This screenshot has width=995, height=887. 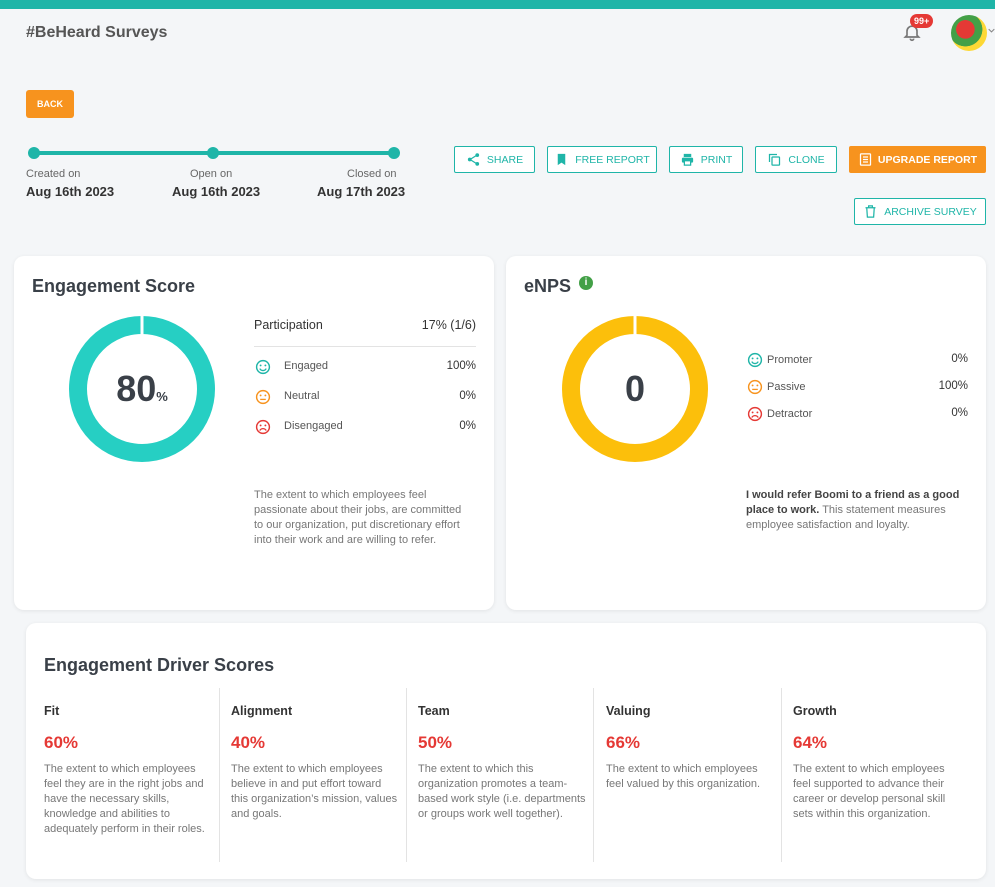 What do you see at coordinates (548, 286) in the screenshot?
I see `enps-title: eNPS` at bounding box center [548, 286].